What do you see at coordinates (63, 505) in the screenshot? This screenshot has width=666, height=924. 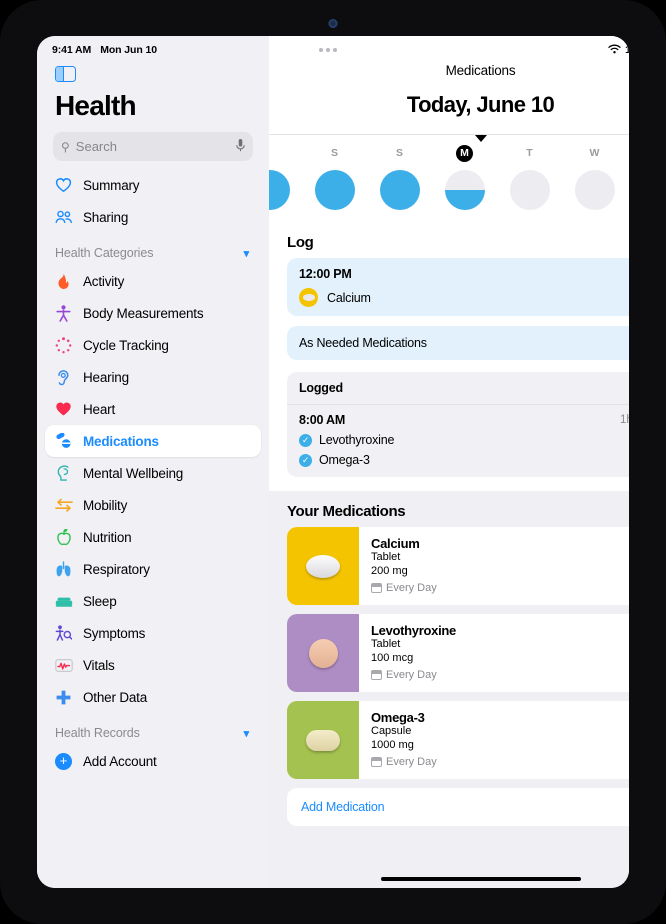 I see `arrows-icon` at bounding box center [63, 505].